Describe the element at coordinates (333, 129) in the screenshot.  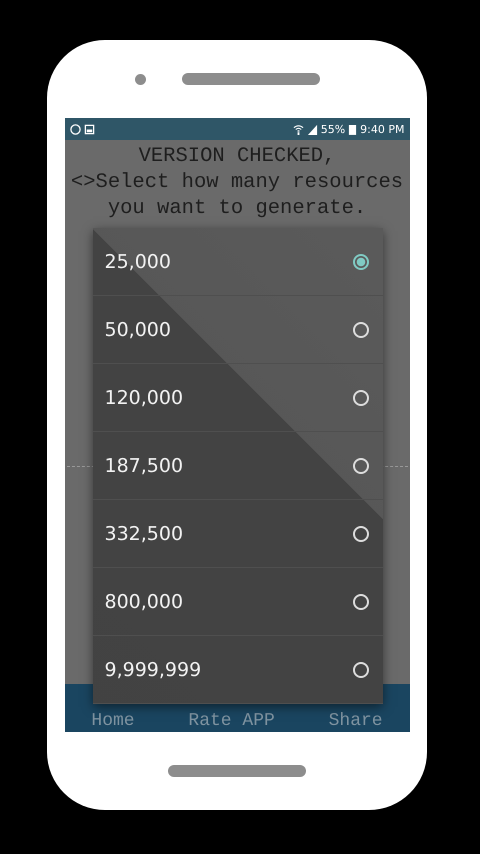
I see `battery-percent: 55%` at that location.